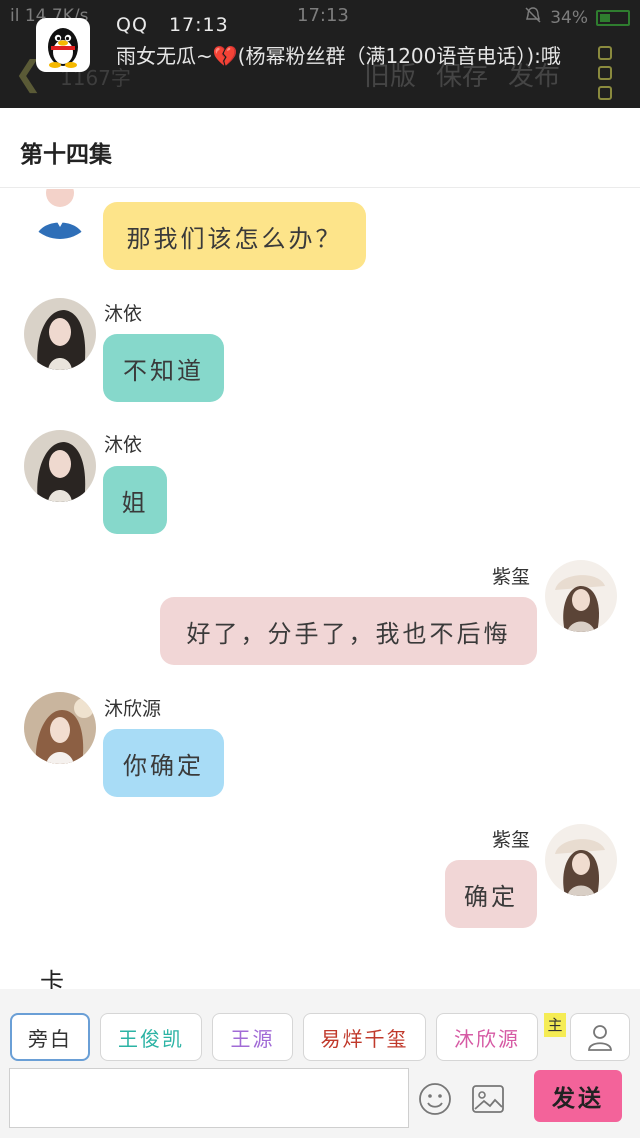 This screenshot has height=1138, width=640. I want to click on message-bubble: 确定, so click(491, 894).